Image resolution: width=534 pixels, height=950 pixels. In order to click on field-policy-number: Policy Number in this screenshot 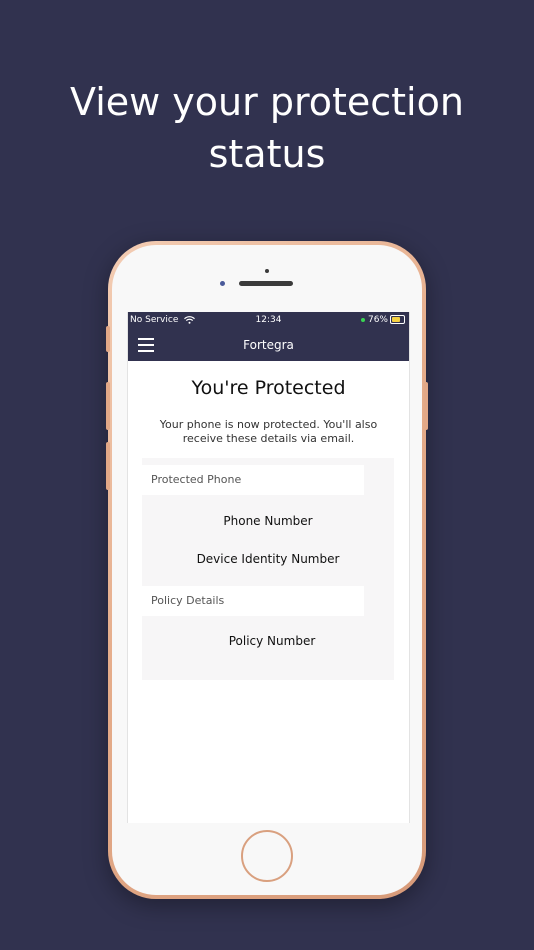, I will do `click(272, 641)`.